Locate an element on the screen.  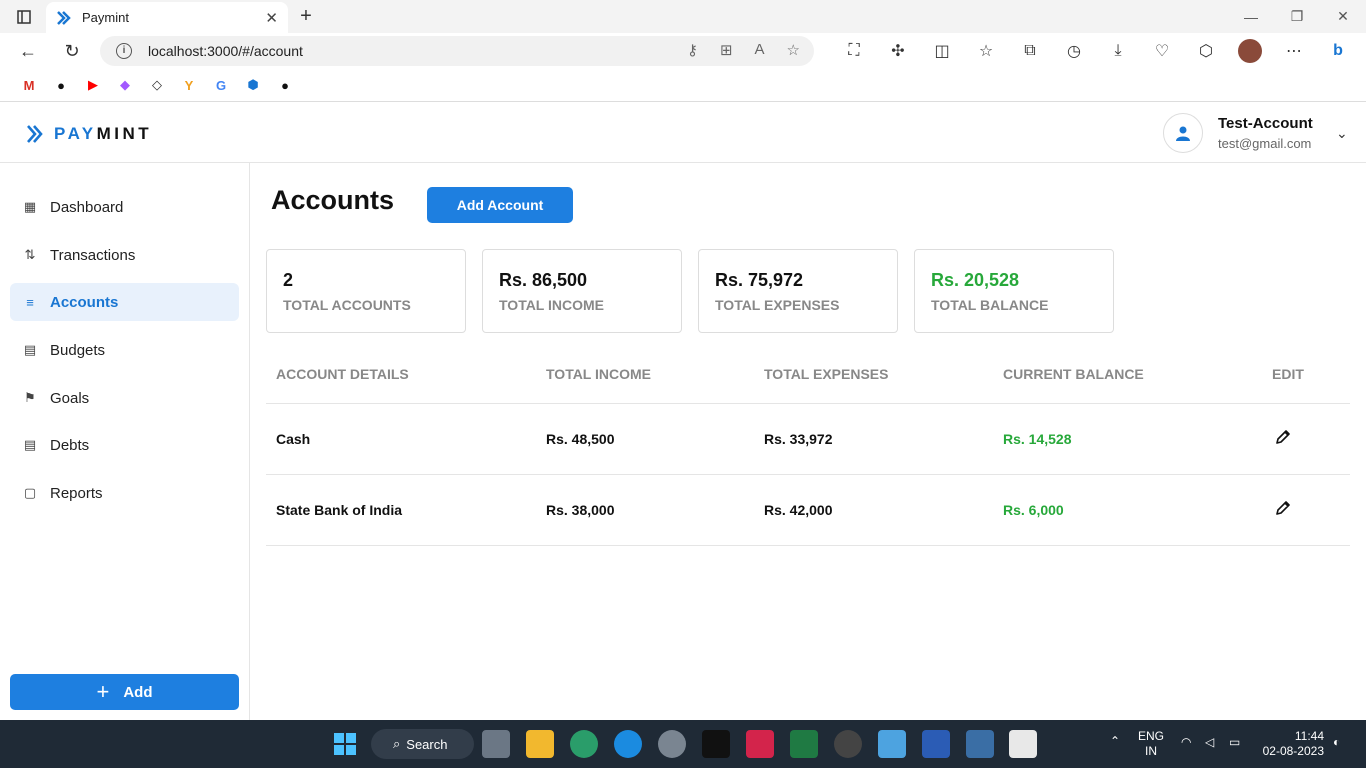
notepad-icon is located at coordinates (892, 744).